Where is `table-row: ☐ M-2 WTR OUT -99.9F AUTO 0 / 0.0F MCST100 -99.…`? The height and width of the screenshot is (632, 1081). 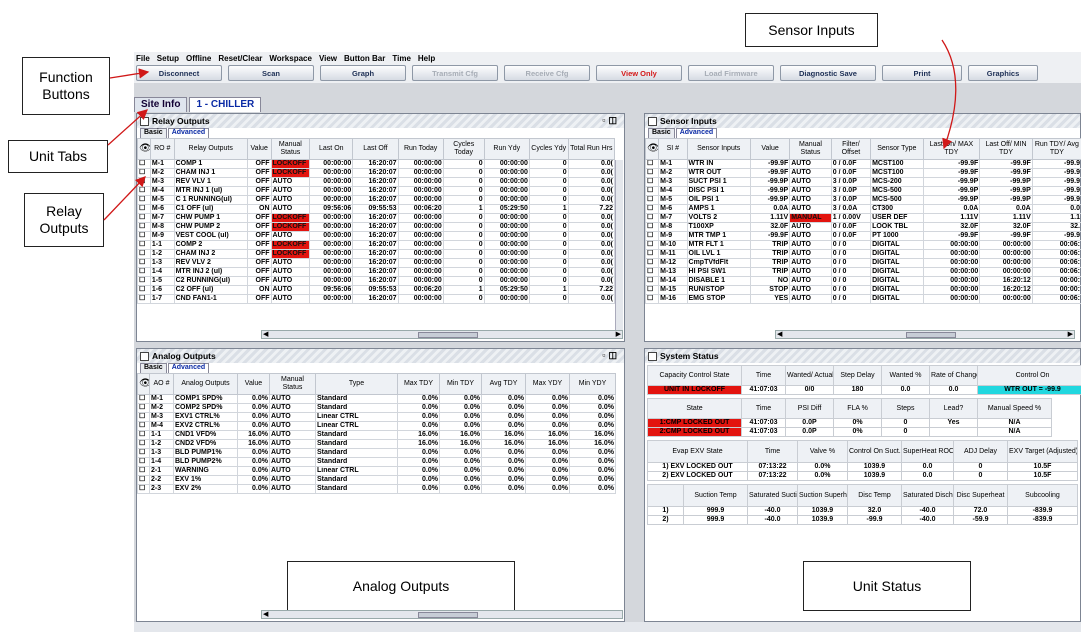 table-row: ☐ M-2 WTR OUT -99.9F AUTO 0 / 0.0F MCST100 -99.… is located at coordinates (862, 173).